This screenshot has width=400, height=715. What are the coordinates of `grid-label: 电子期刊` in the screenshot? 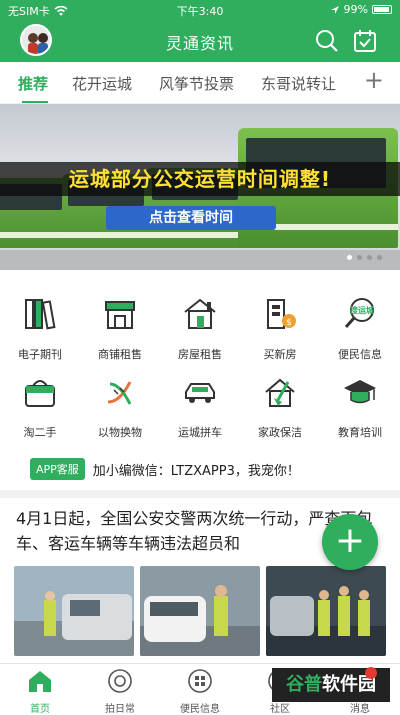 It's located at (40, 354).